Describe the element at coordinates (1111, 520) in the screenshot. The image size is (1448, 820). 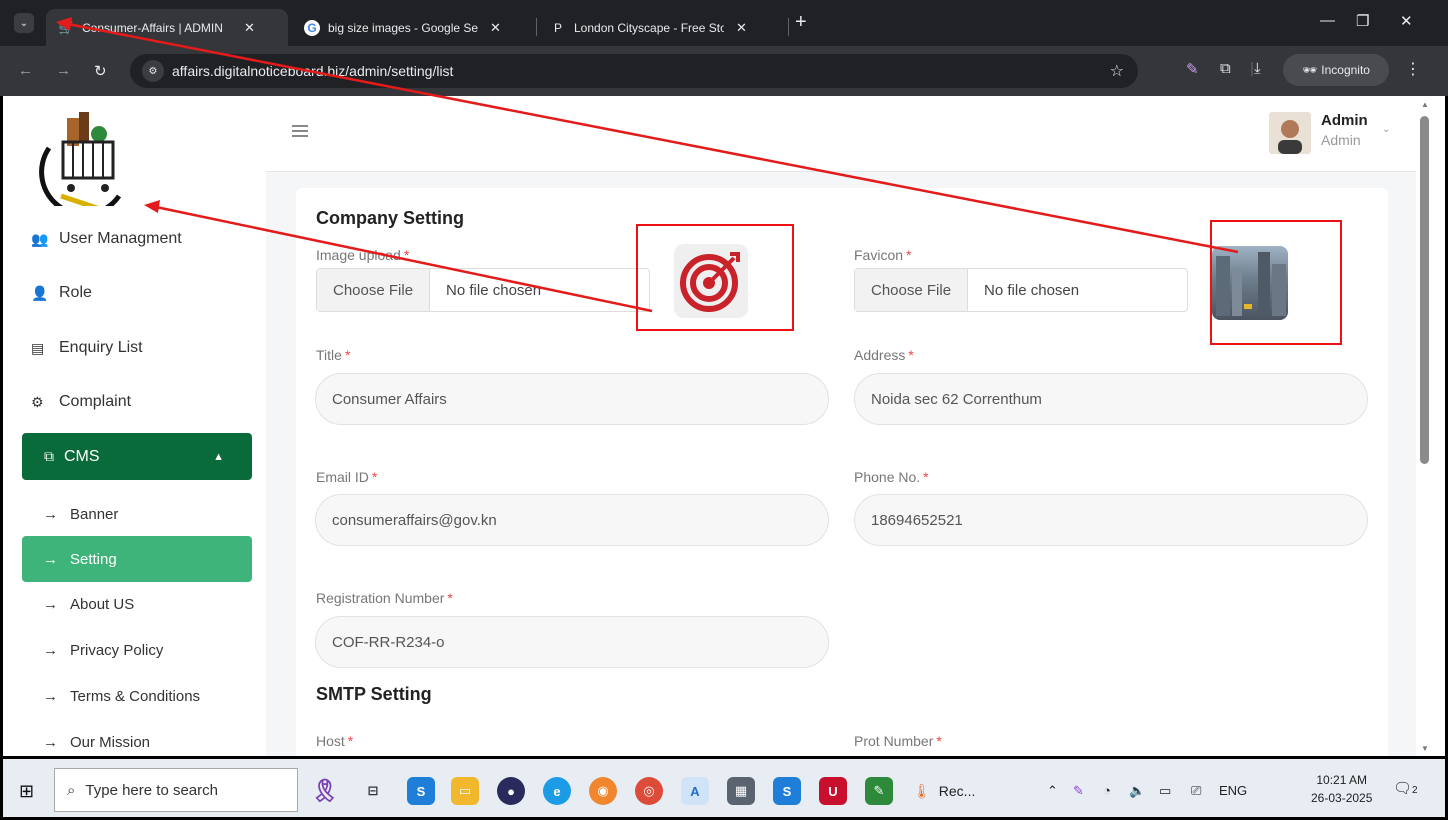
I see `phone-input: 18694652521` at that location.